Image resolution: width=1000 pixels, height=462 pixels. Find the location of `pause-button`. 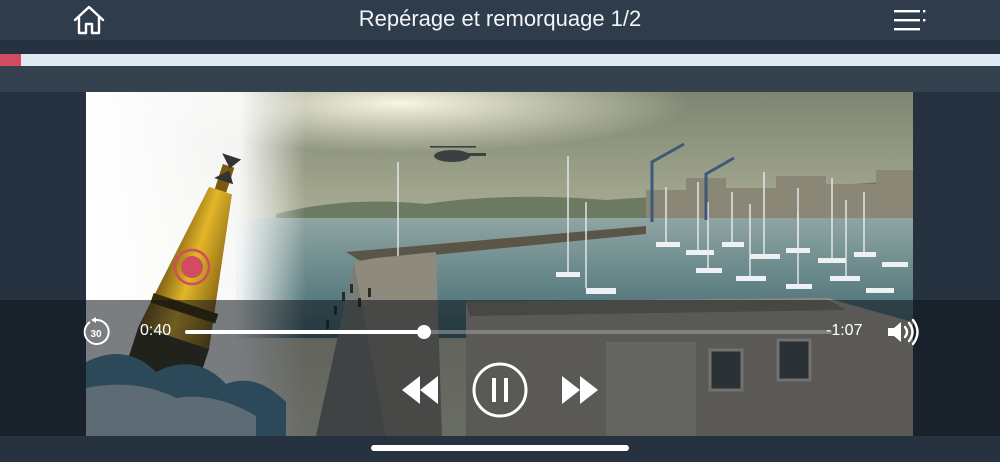

pause-button is located at coordinates (500, 390).